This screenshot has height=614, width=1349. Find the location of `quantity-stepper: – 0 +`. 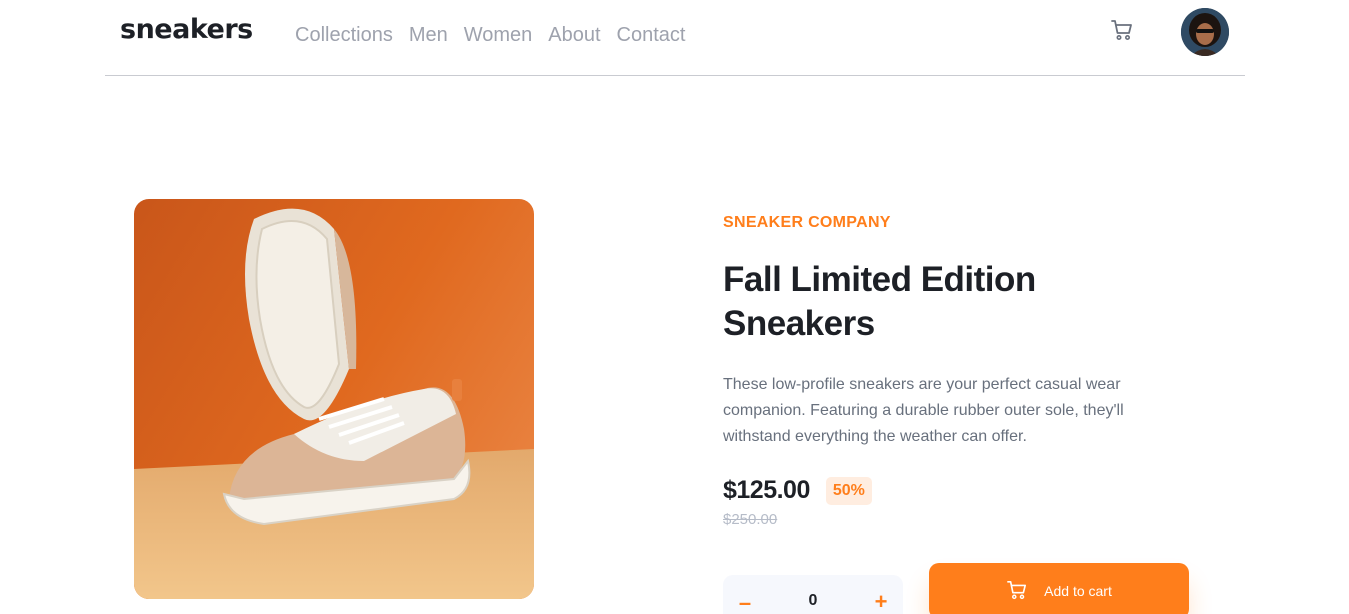

quantity-stepper: – 0 + is located at coordinates (813, 594).